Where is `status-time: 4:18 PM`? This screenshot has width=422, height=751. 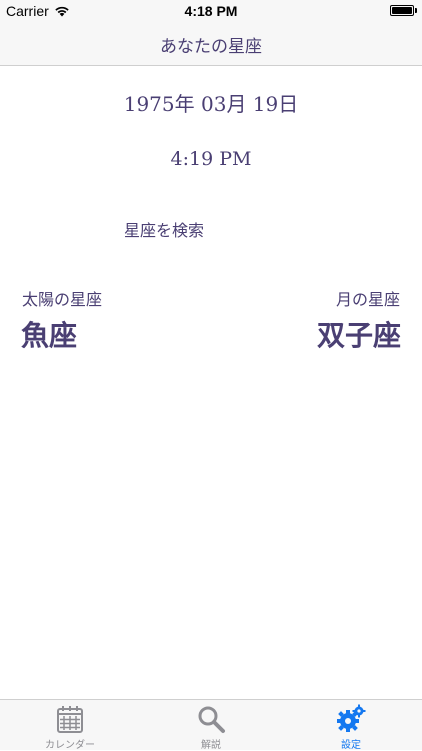
status-time: 4:18 PM is located at coordinates (211, 11).